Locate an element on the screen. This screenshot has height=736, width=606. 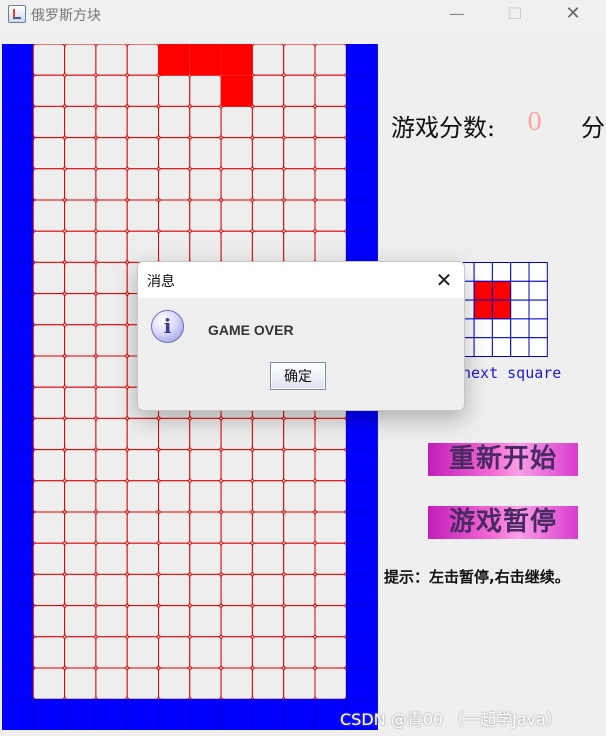
dialog-close-icon: ✕ is located at coordinates (444, 280).